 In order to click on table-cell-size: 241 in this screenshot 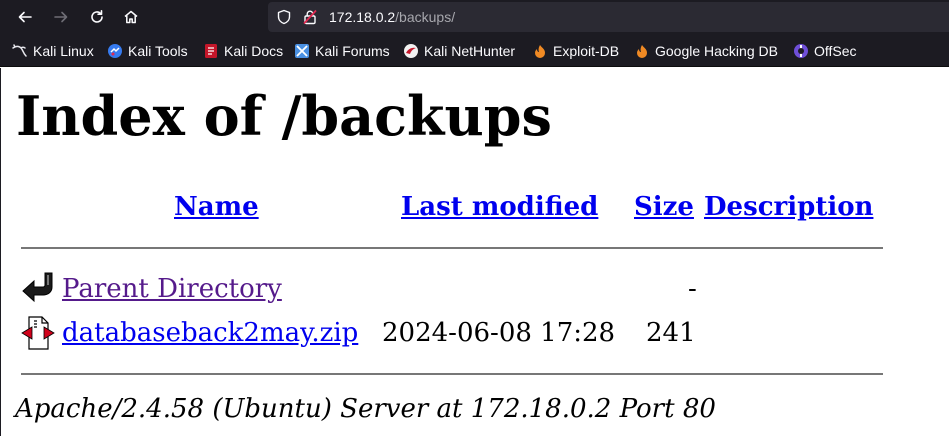, I will do `click(671, 333)`.